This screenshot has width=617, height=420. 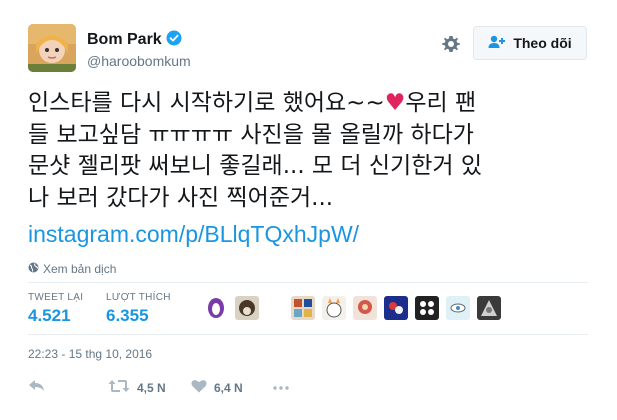 I want to click on retweet-icon, so click(x=119, y=387).